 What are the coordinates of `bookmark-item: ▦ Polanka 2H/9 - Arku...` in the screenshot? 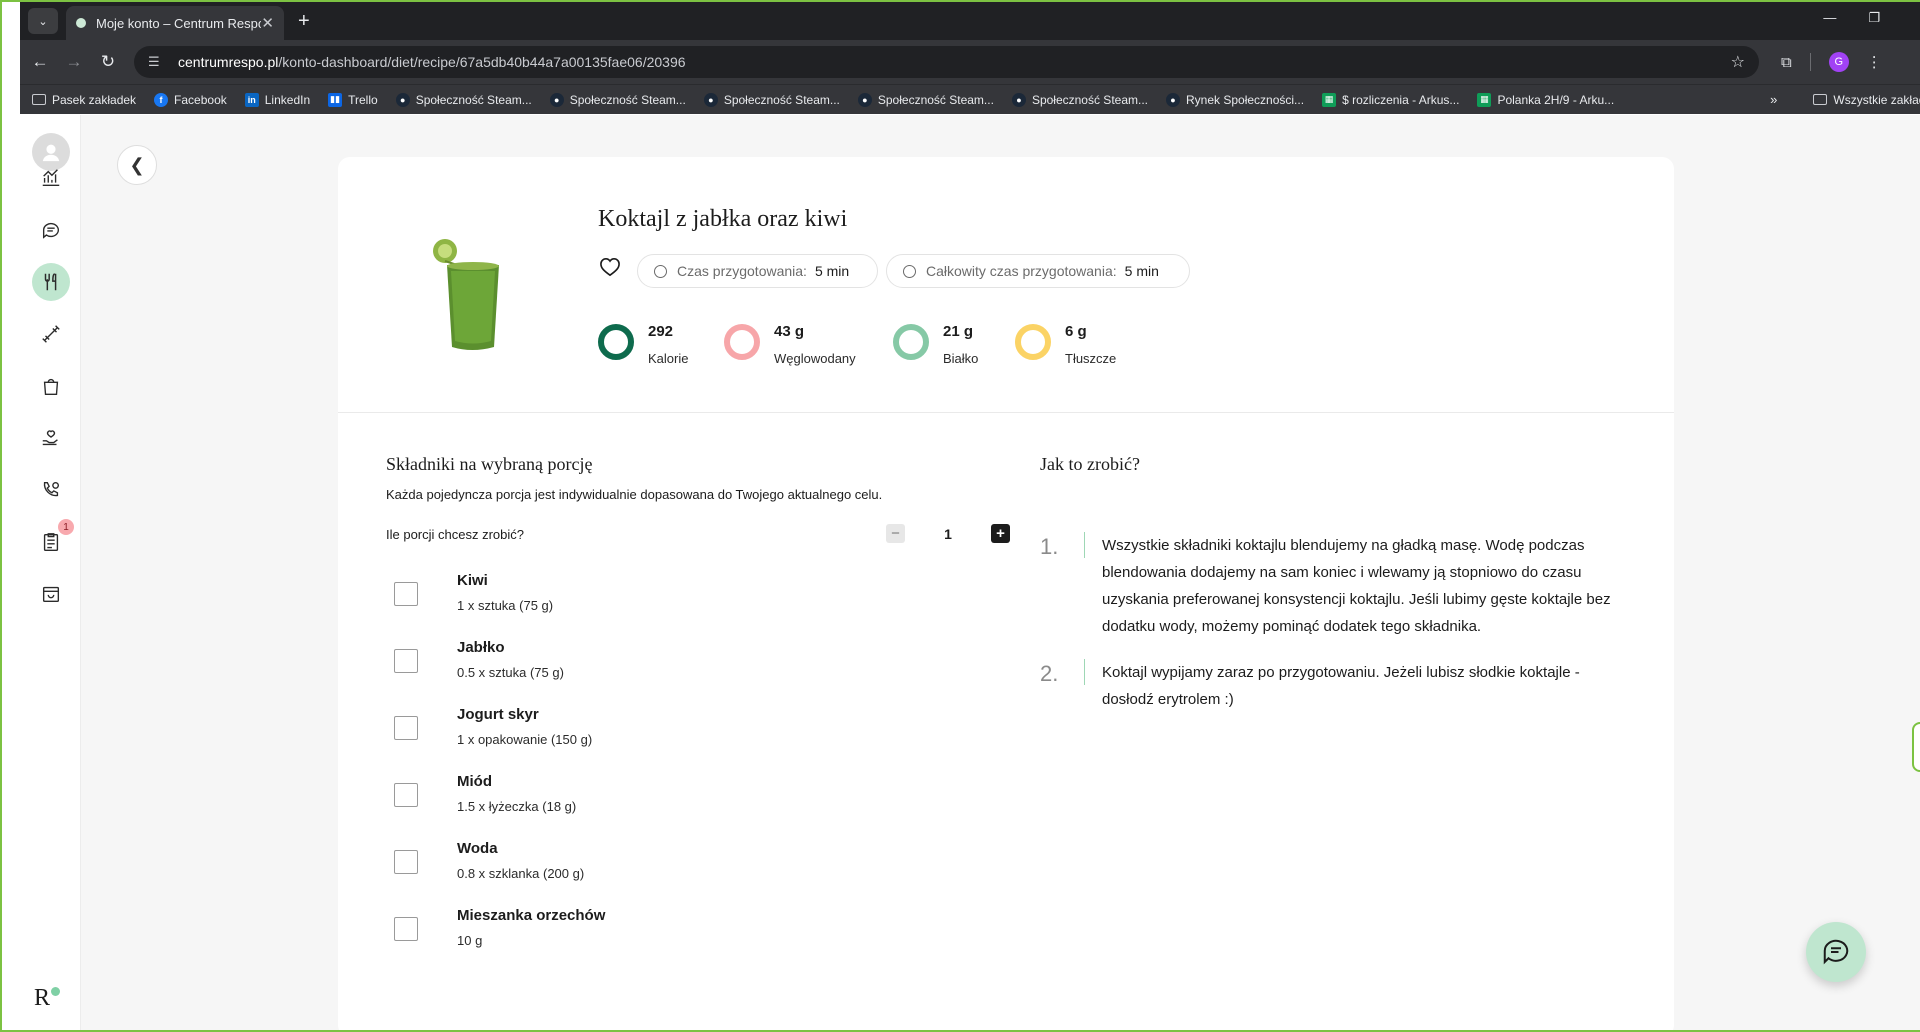 It's located at (1545, 99).